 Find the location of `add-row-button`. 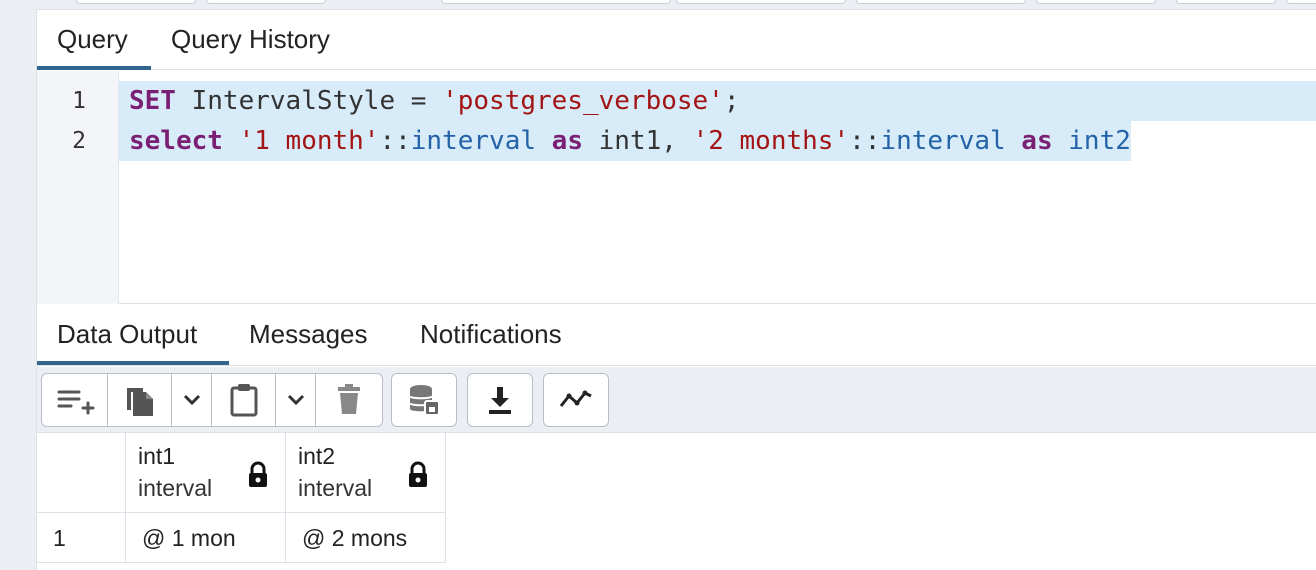

add-row-button is located at coordinates (75, 400).